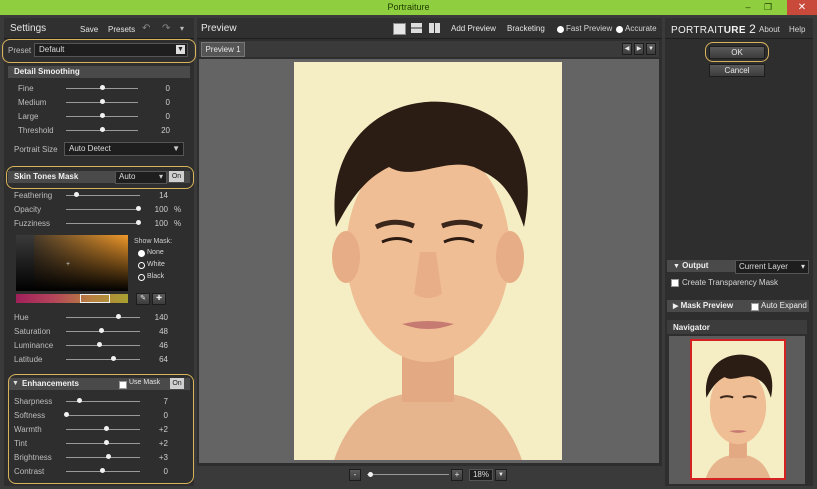 This screenshot has width=817, height=489. I want to click on cancel-button: Cancel, so click(737, 70).